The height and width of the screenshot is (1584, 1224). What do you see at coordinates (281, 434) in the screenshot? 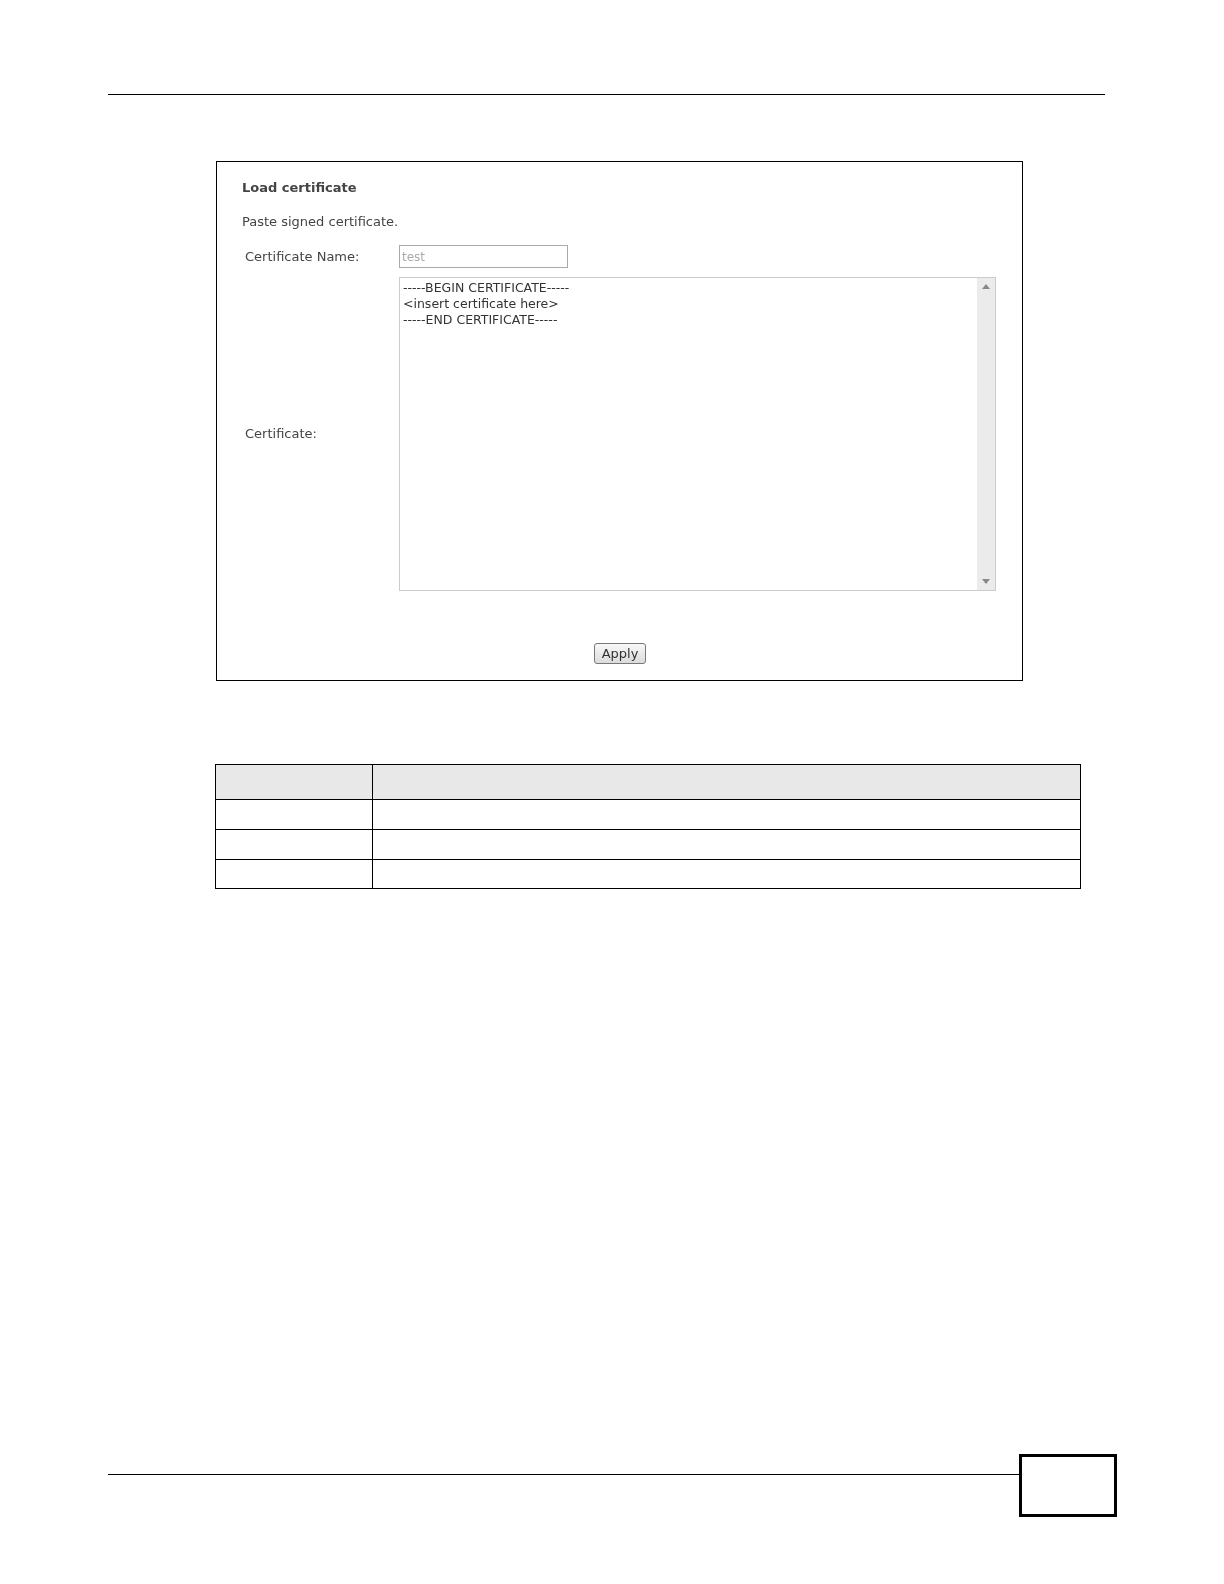
I see `field-label: Certificate:` at bounding box center [281, 434].